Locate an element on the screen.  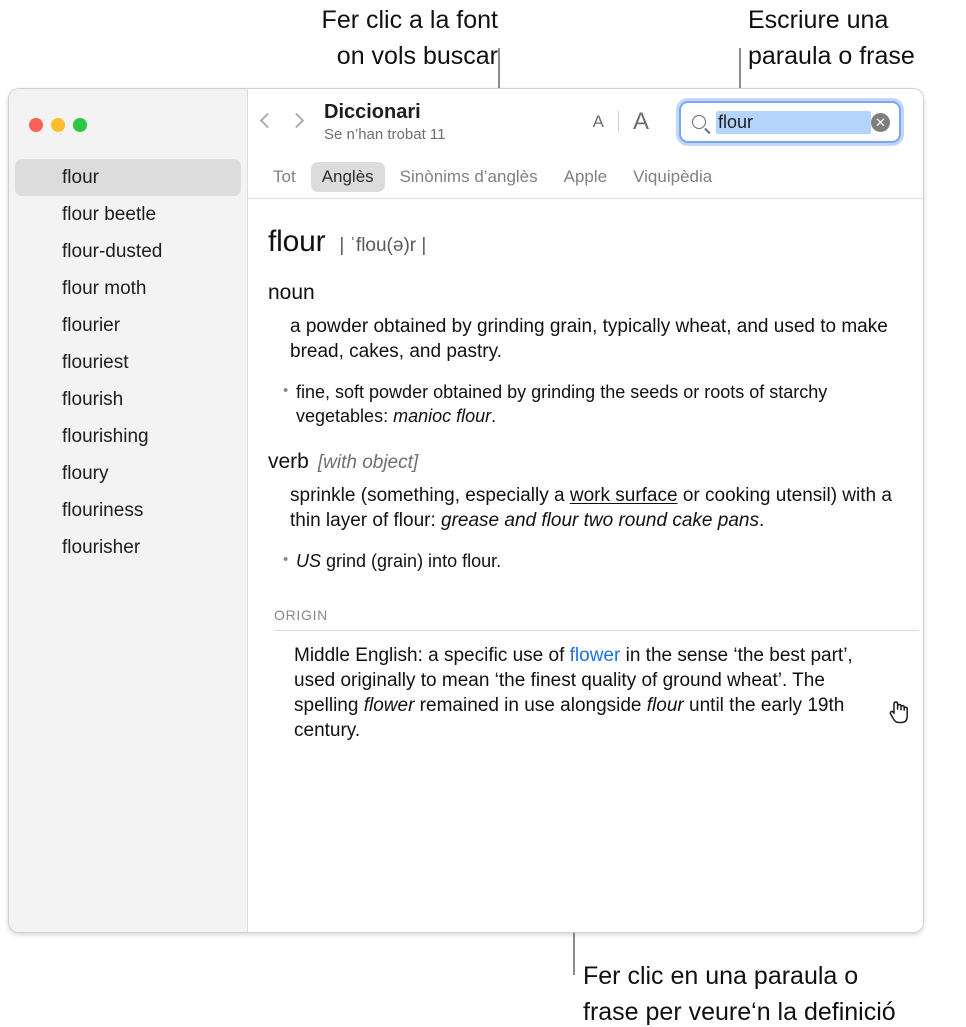
example-text: manioc flour is located at coordinates (442, 416).